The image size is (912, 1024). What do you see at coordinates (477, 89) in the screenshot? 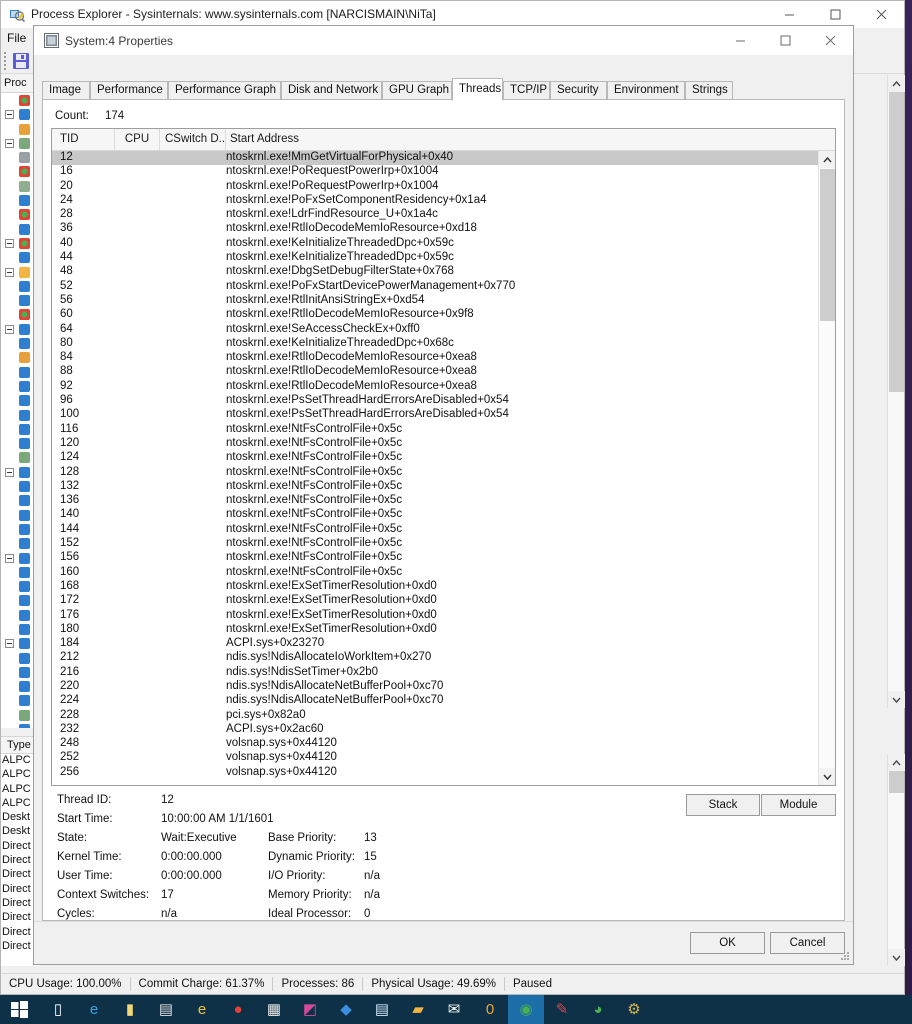
I see `tab-threads: Threads` at bounding box center [477, 89].